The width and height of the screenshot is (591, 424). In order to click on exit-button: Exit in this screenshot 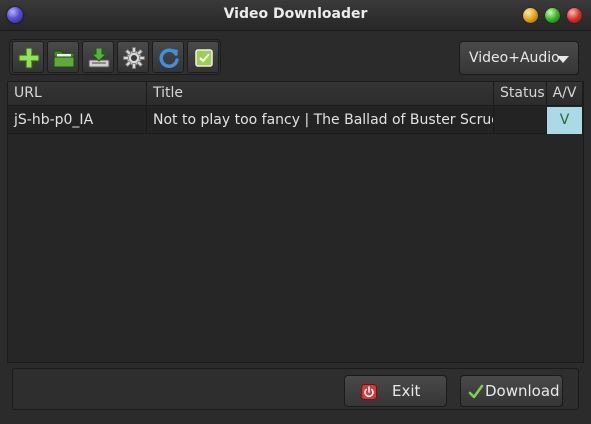, I will do `click(395, 391)`.